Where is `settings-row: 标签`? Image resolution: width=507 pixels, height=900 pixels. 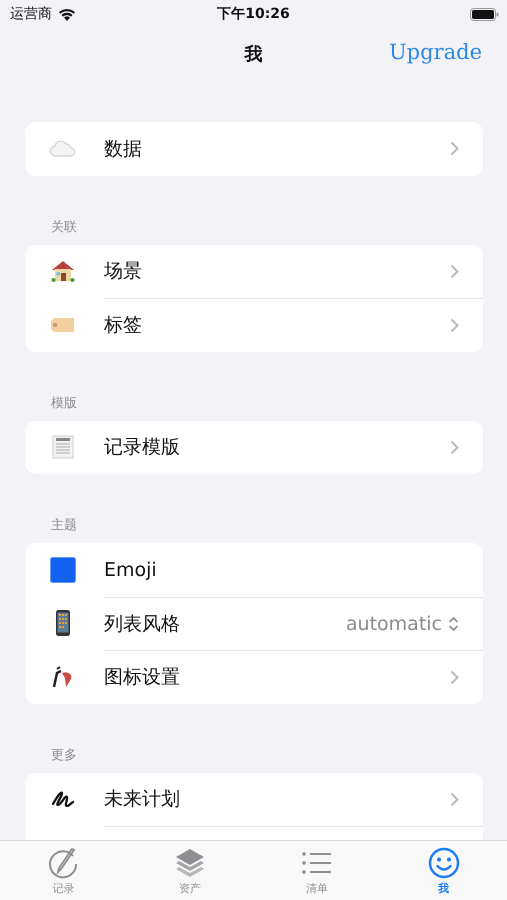
settings-row: 标签 is located at coordinates (254, 325).